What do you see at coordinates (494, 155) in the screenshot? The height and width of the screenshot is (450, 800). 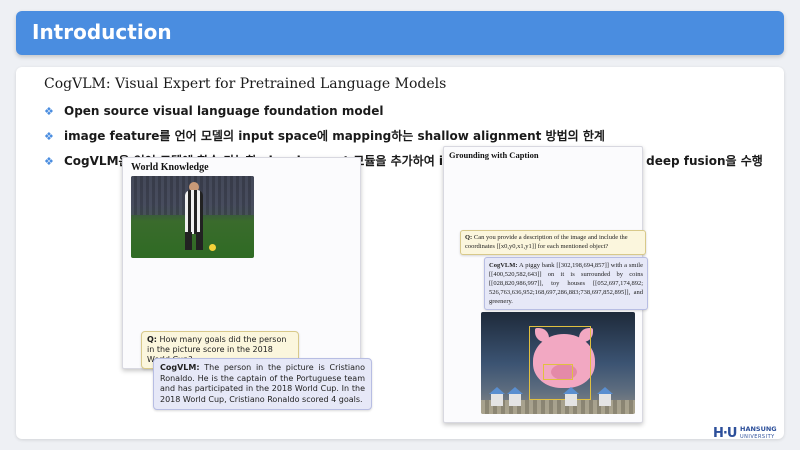 I see `figure-title: Grounding with Caption` at bounding box center [494, 155].